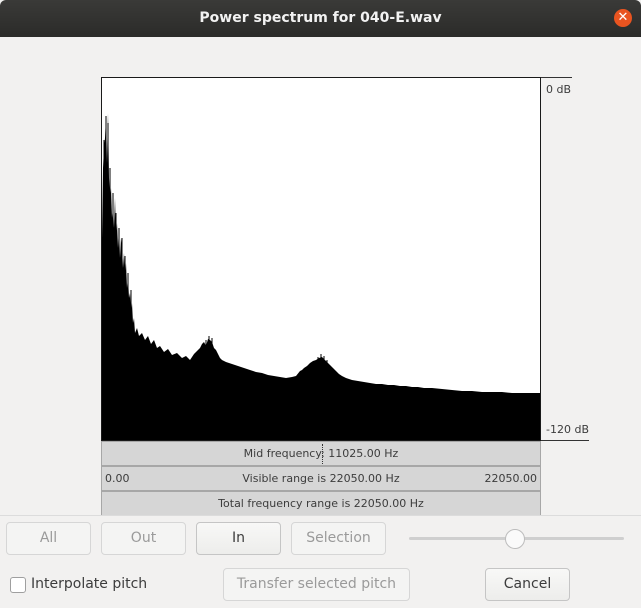 The height and width of the screenshot is (608, 641). I want to click on total-range-ruler: Total frequency range is 22050.00 Hz, so click(321, 503).